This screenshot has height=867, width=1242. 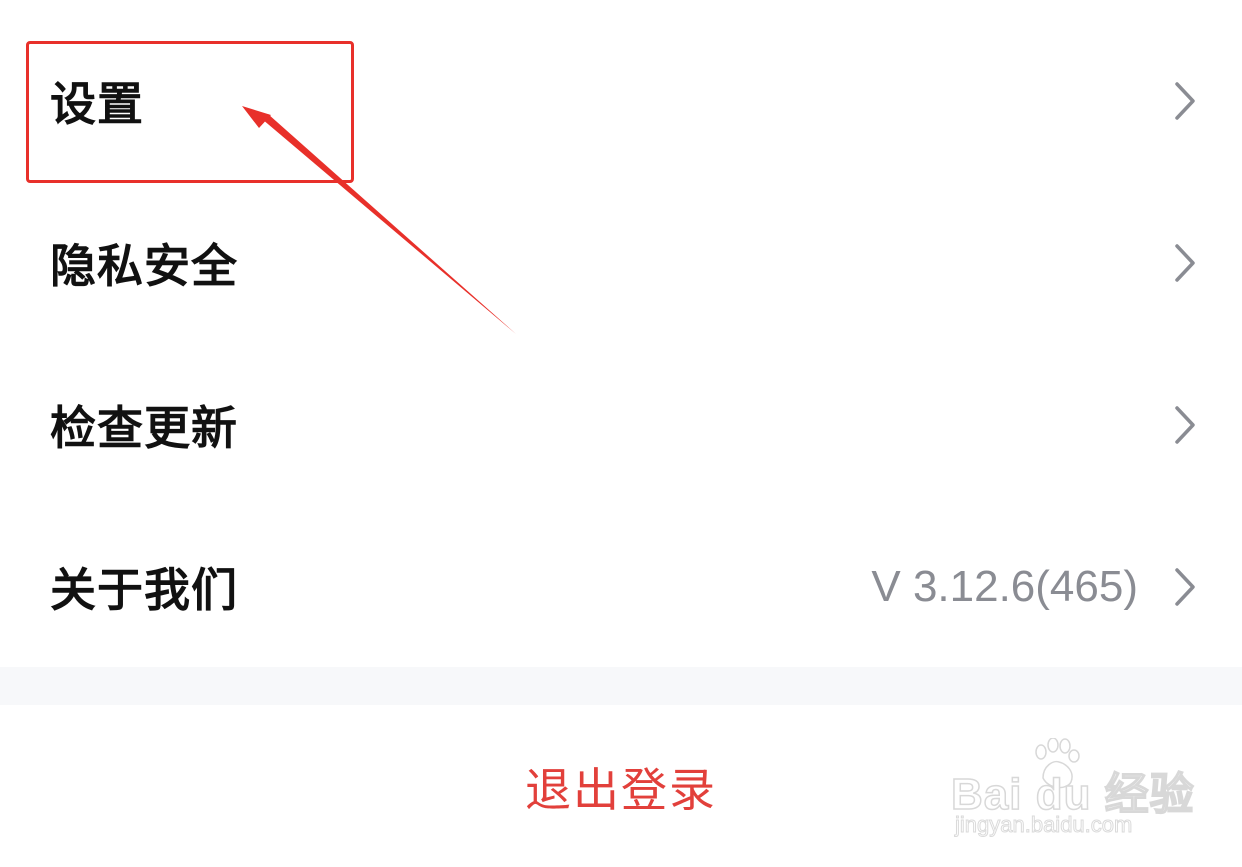 What do you see at coordinates (144, 590) in the screenshot?
I see `menu-item-label: 关于我们` at bounding box center [144, 590].